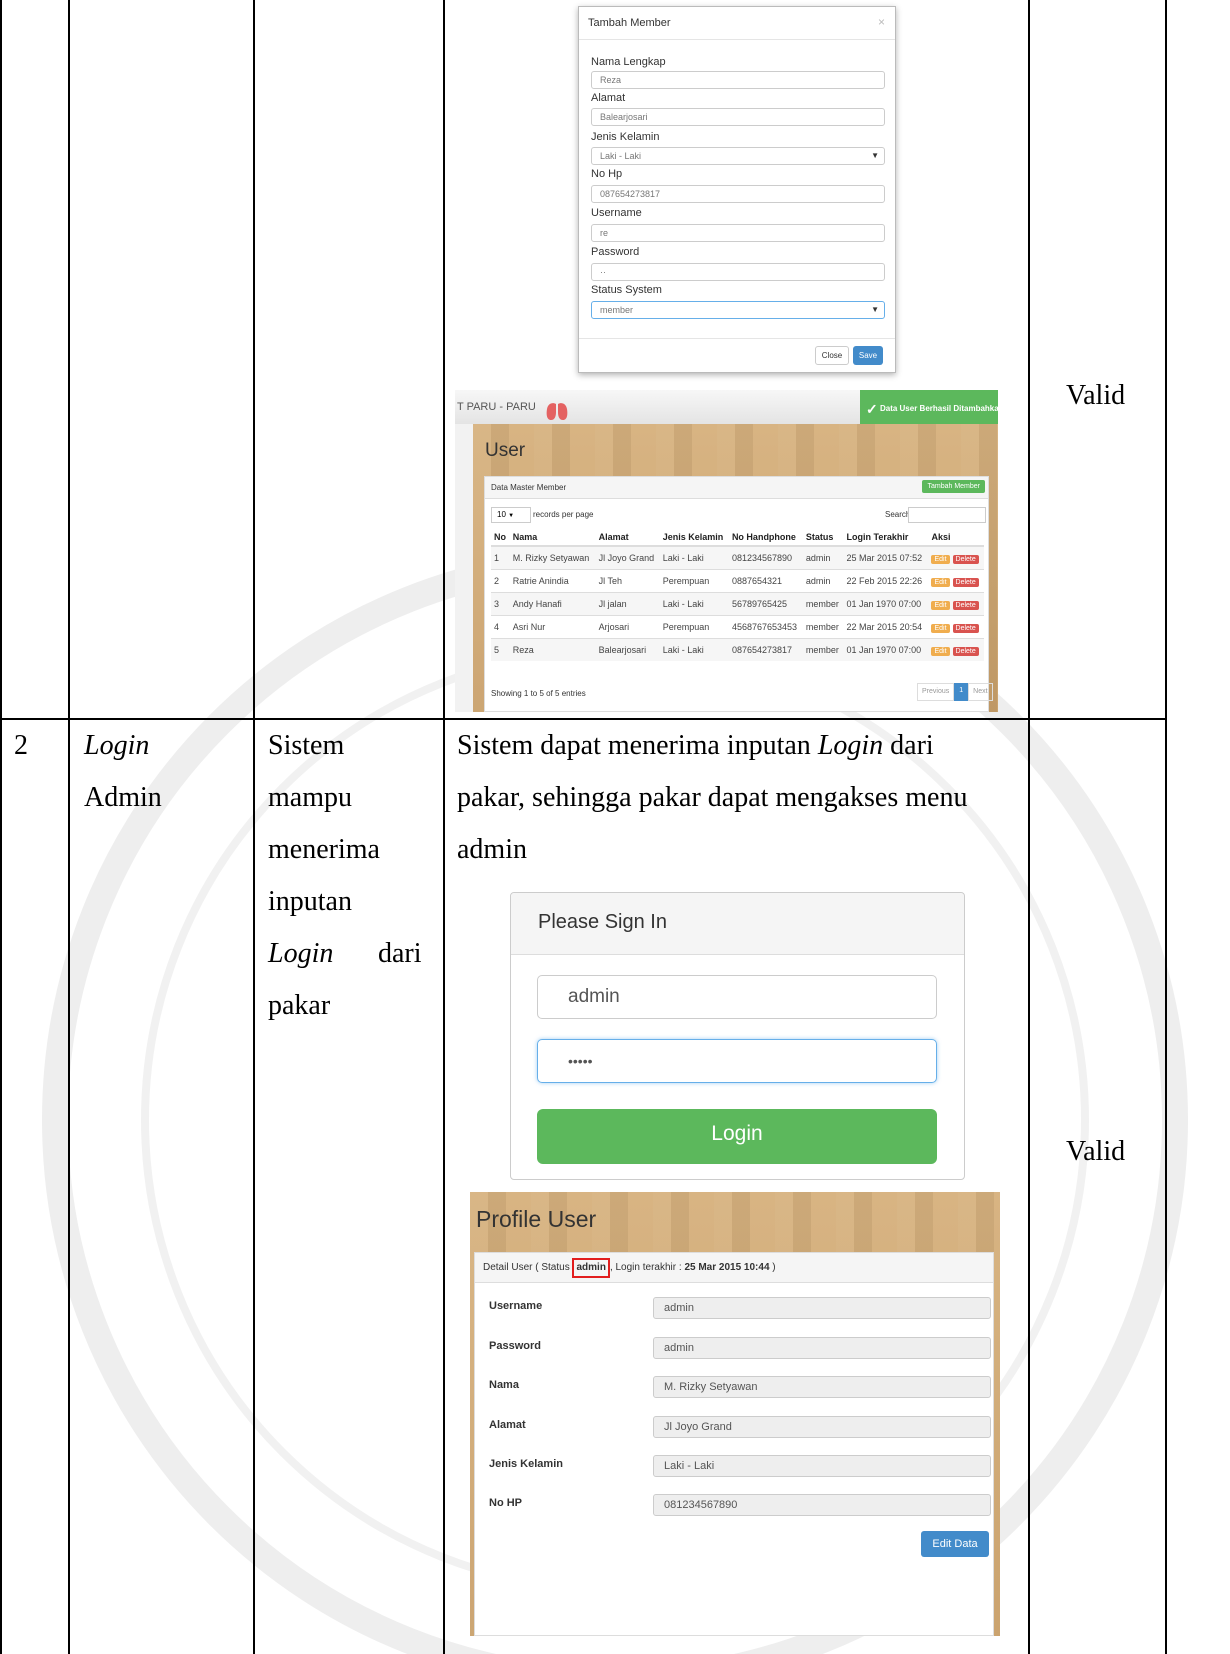 The height and width of the screenshot is (1654, 1230). What do you see at coordinates (765, 581) in the screenshot?
I see `table-cell: 0887654321` at bounding box center [765, 581].